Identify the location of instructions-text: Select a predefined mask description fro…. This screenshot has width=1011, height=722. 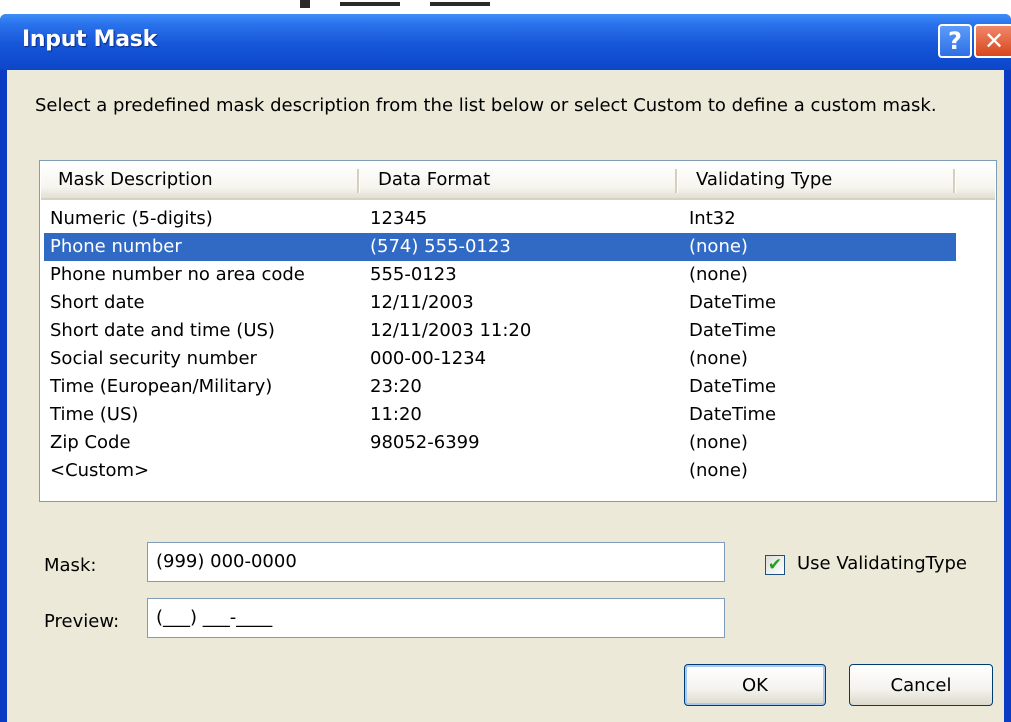
(486, 105).